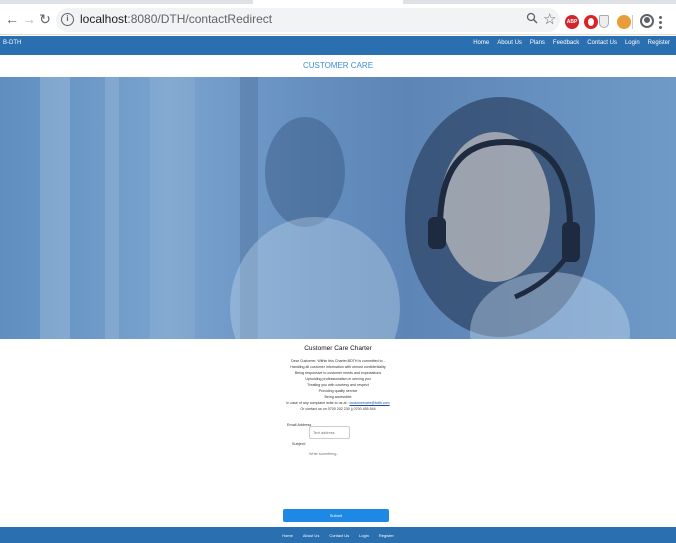  I want to click on submit-button: Submit, so click(336, 515).